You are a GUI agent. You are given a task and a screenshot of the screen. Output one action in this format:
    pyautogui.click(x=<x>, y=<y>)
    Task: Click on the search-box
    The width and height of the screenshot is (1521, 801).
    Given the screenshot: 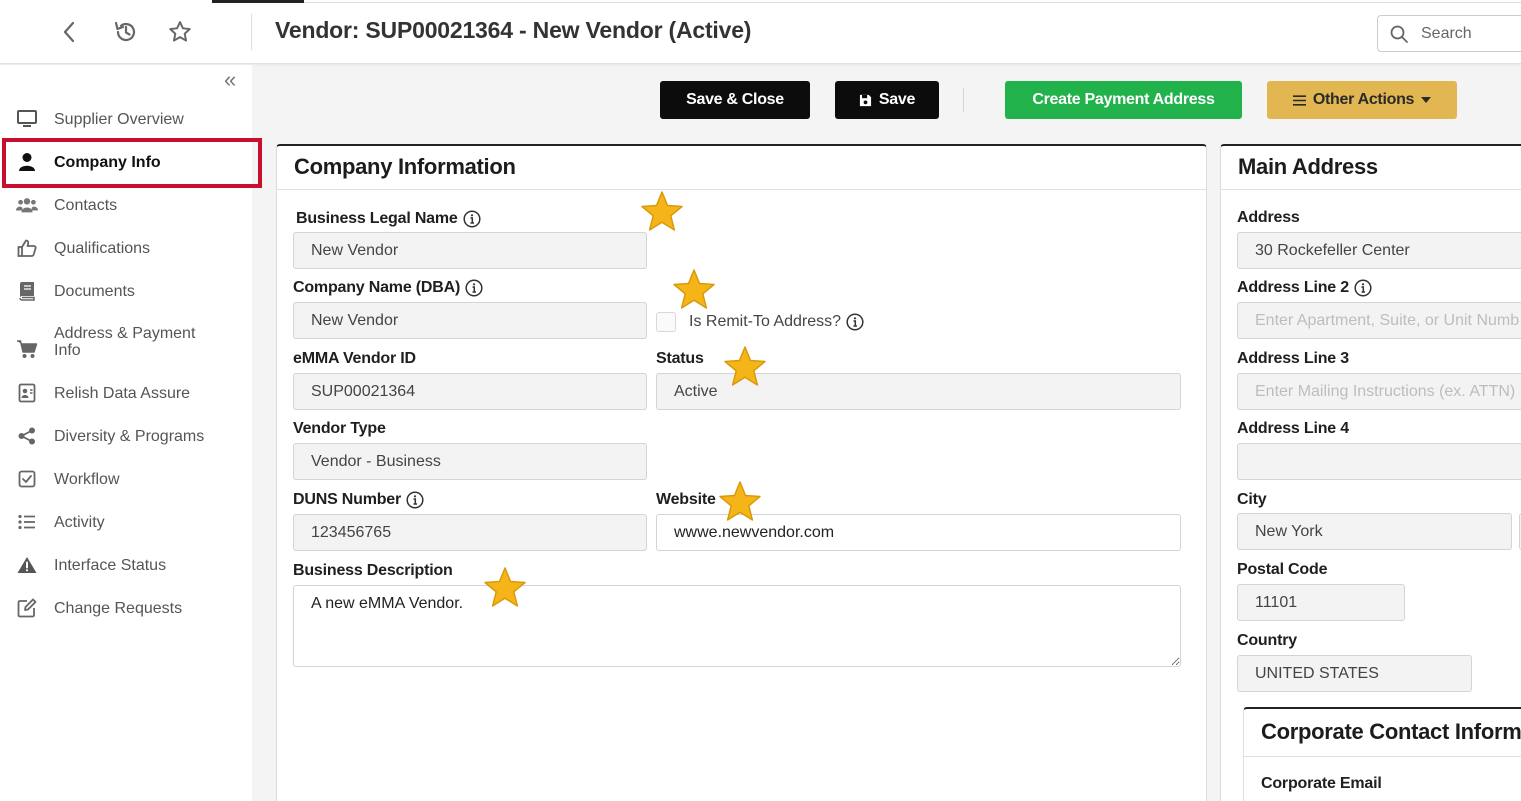 What is the action you would take?
    pyautogui.click(x=1449, y=33)
    